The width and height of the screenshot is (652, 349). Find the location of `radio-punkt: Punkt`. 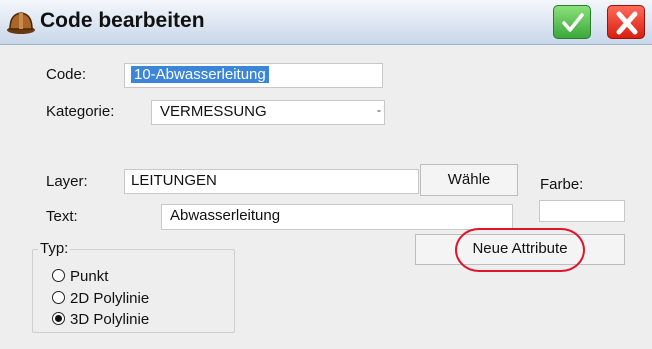

radio-punkt: Punkt is located at coordinates (80, 278).